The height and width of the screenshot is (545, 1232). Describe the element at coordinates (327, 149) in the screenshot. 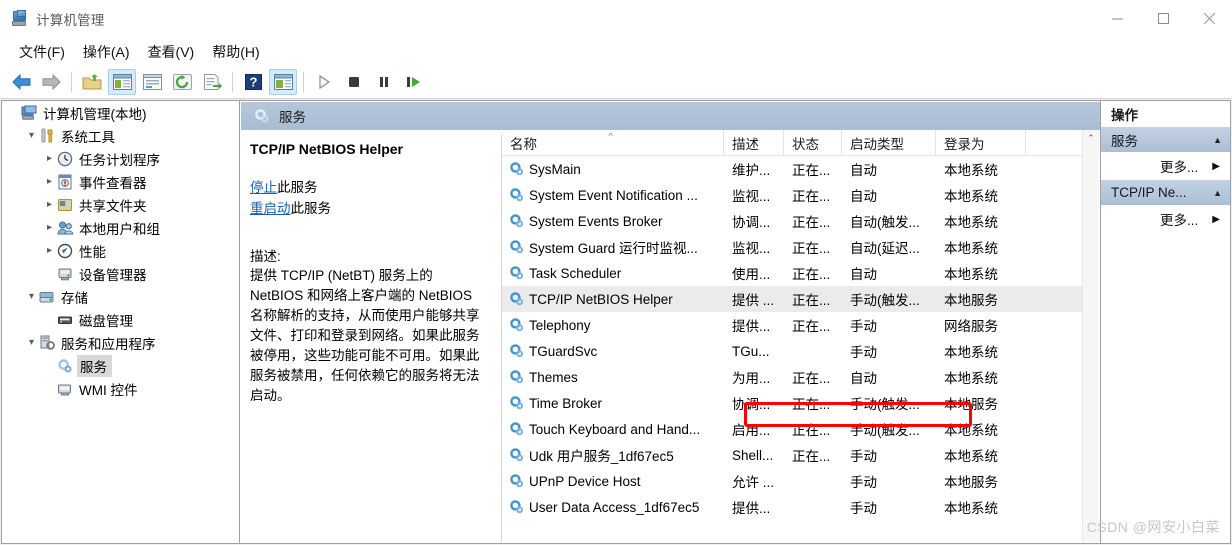

I see `selected-service-name: TCP/IP NetBIOS Helper` at that location.